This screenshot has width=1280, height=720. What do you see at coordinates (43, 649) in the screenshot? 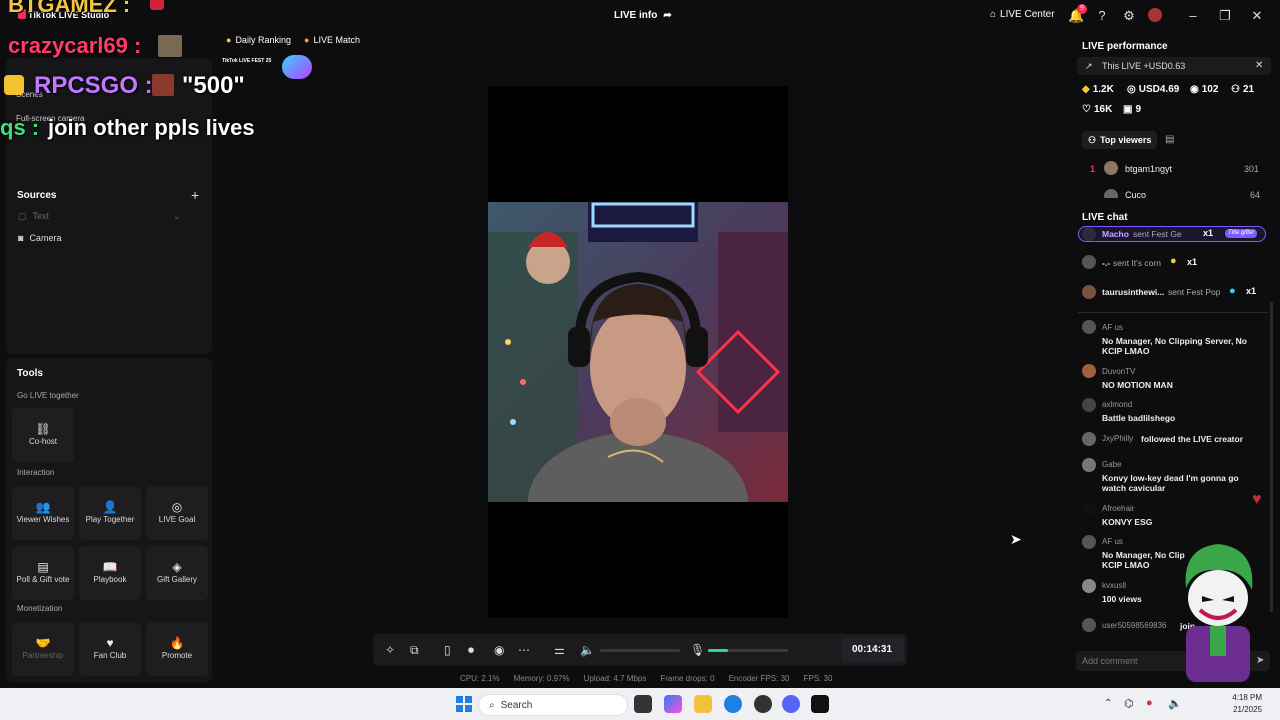
I see `partnership-button: 🤝 Partnership` at bounding box center [43, 649].